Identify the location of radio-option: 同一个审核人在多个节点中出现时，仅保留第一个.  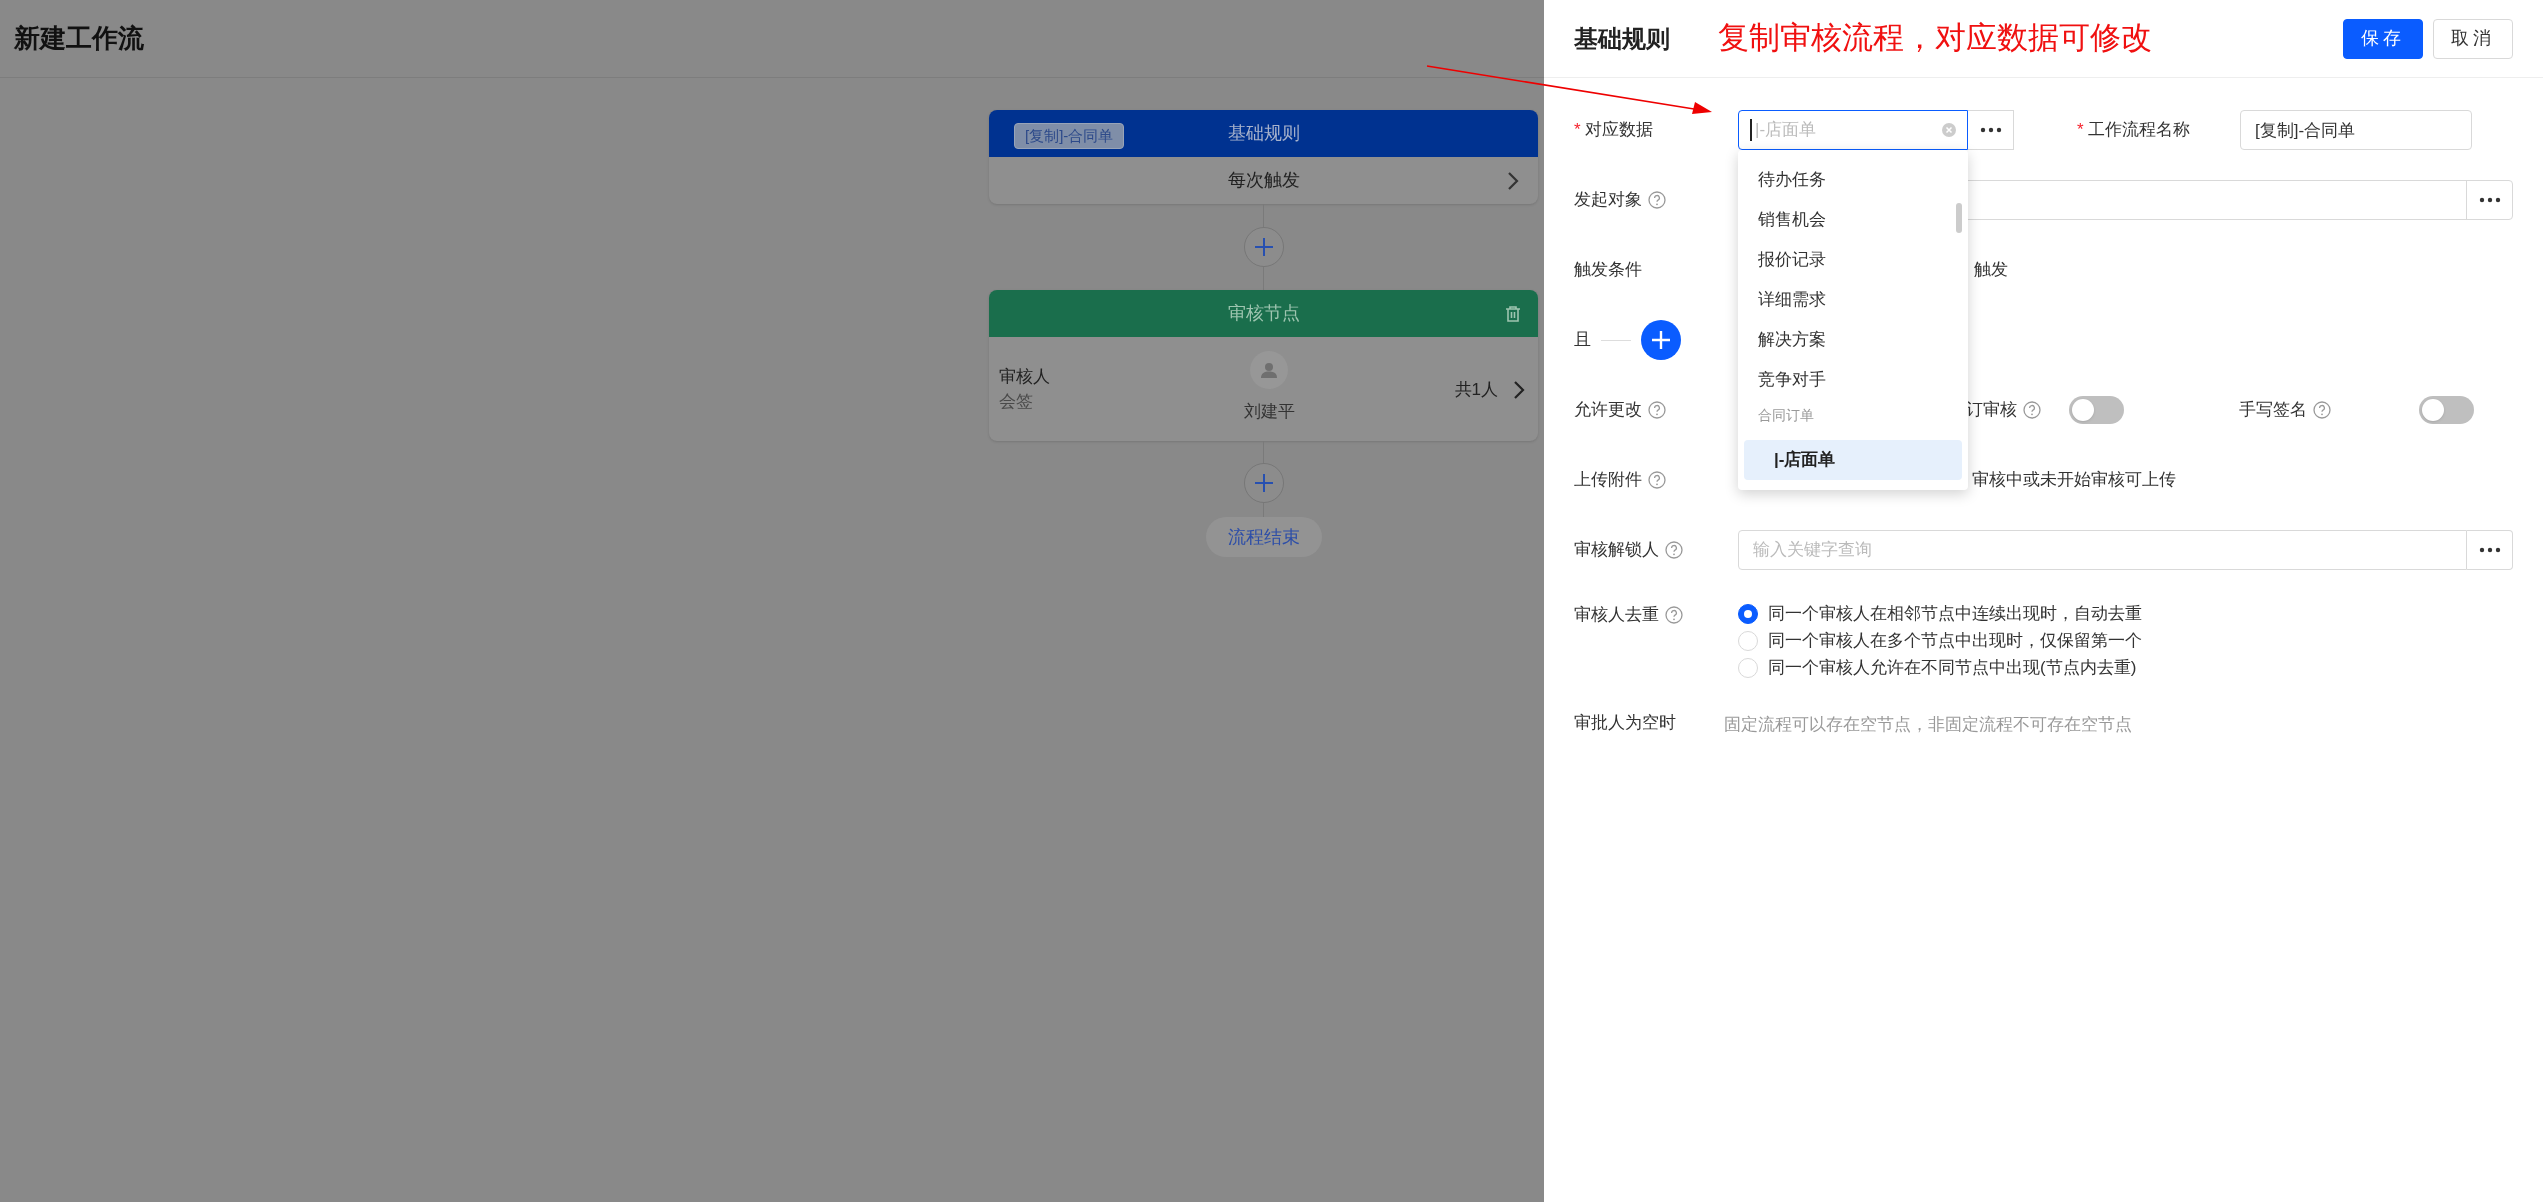
(1940, 640).